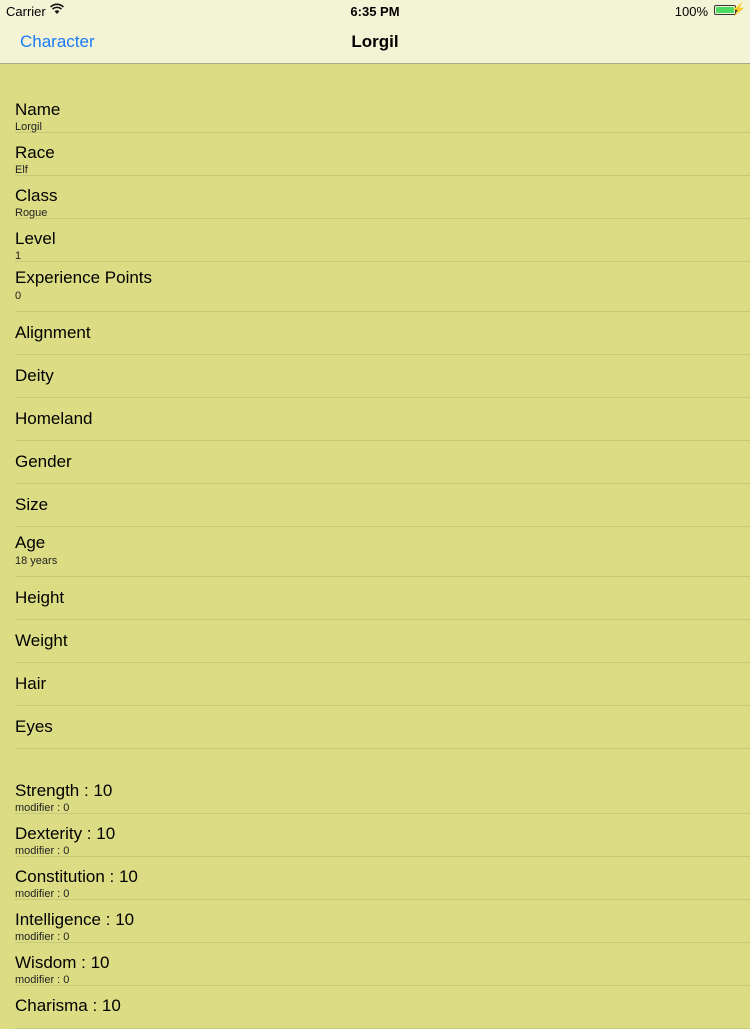 The width and height of the screenshot is (750, 1029). Describe the element at coordinates (382, 835) in the screenshot. I see `ability-row-dexterity: Dexterity10 modifier : 0` at that location.